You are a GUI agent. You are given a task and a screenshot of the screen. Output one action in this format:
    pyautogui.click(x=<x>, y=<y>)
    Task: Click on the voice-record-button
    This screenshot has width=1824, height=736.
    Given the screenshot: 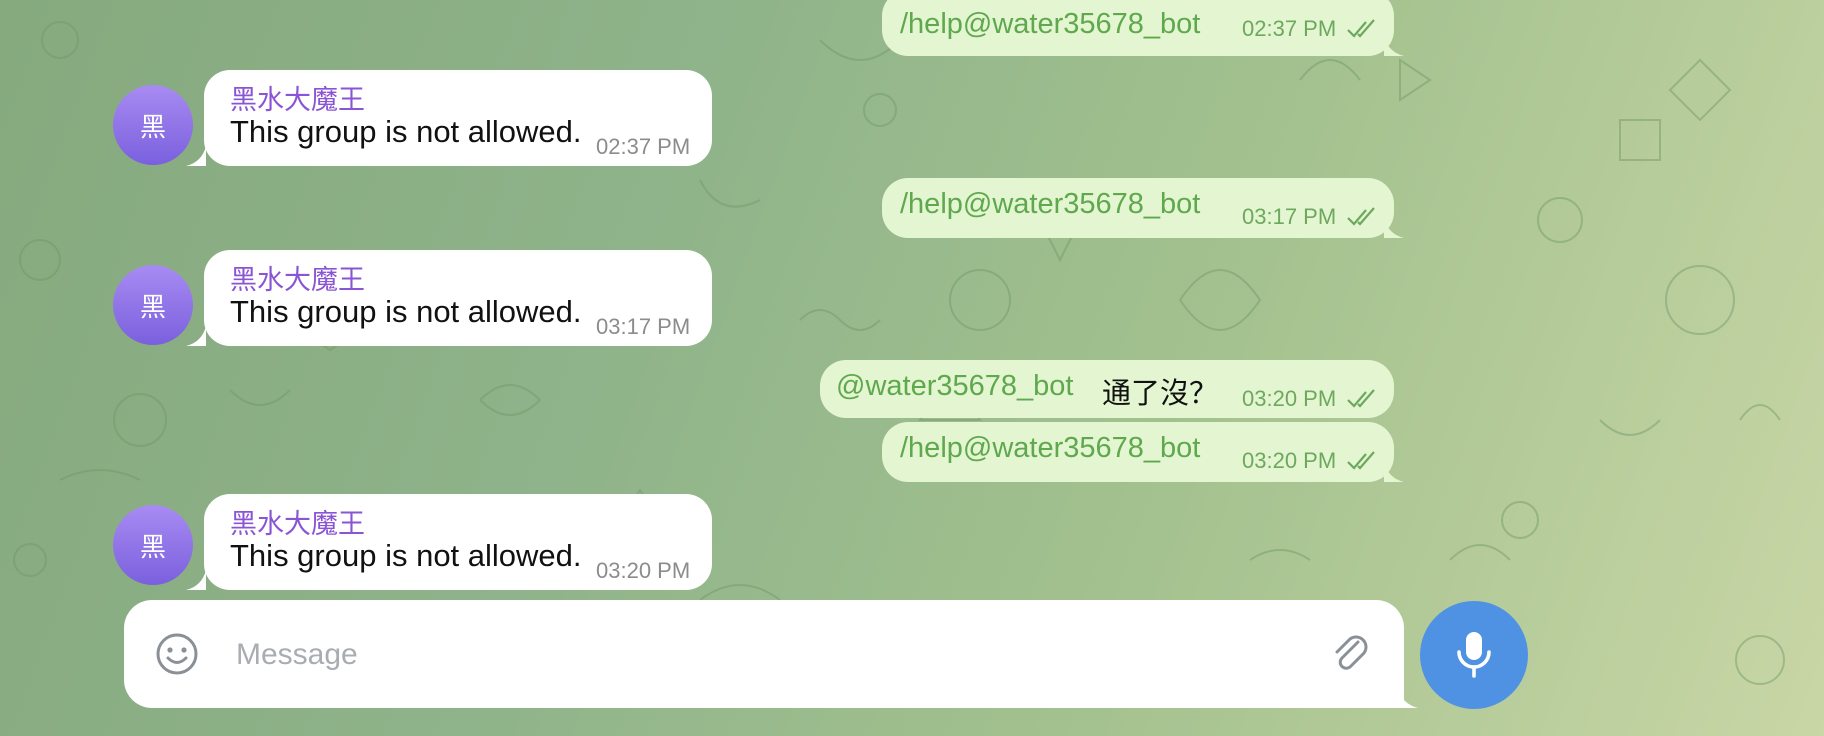 What is the action you would take?
    pyautogui.click(x=1474, y=655)
    